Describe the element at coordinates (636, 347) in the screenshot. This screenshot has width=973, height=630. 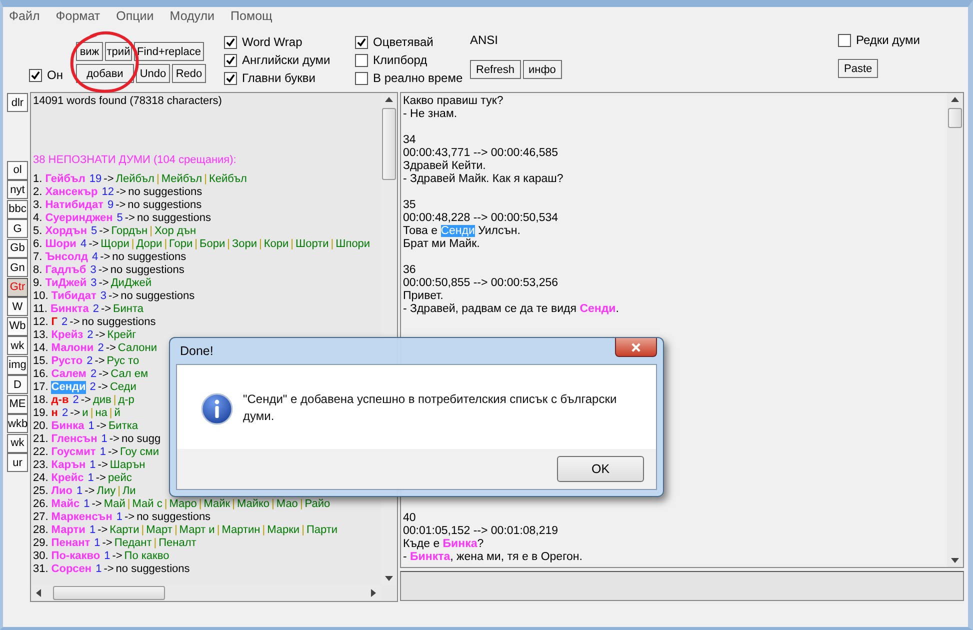
I see `close-button` at that location.